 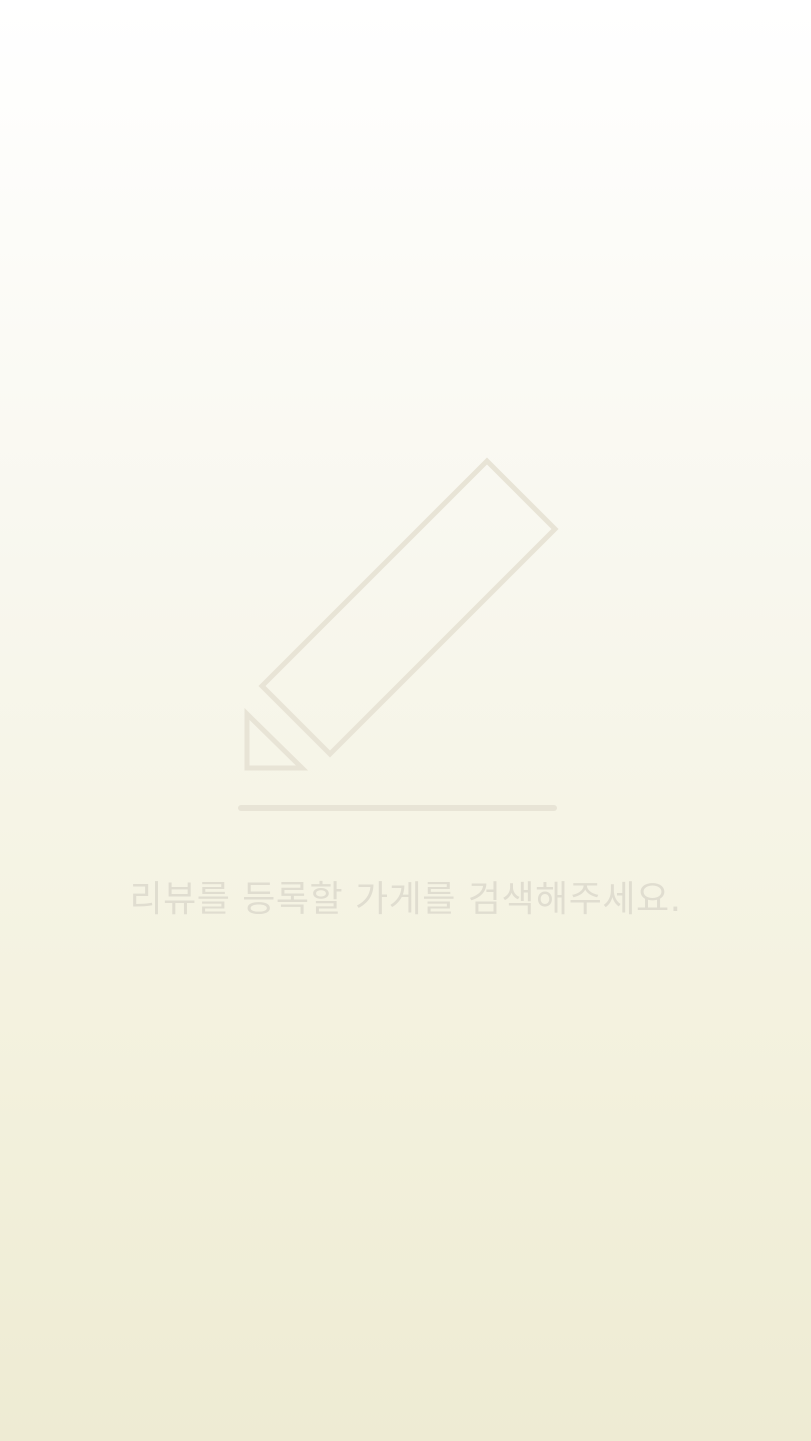 I want to click on pencil-icon, so click(x=398, y=634).